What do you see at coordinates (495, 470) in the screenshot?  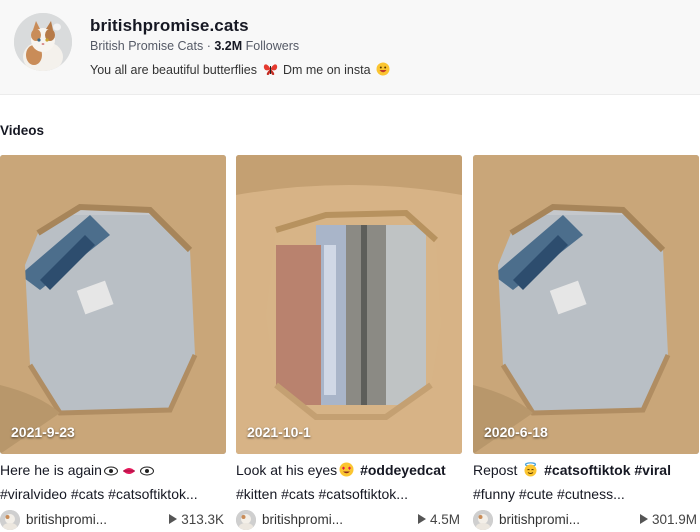 I see `caption-text: Repost` at bounding box center [495, 470].